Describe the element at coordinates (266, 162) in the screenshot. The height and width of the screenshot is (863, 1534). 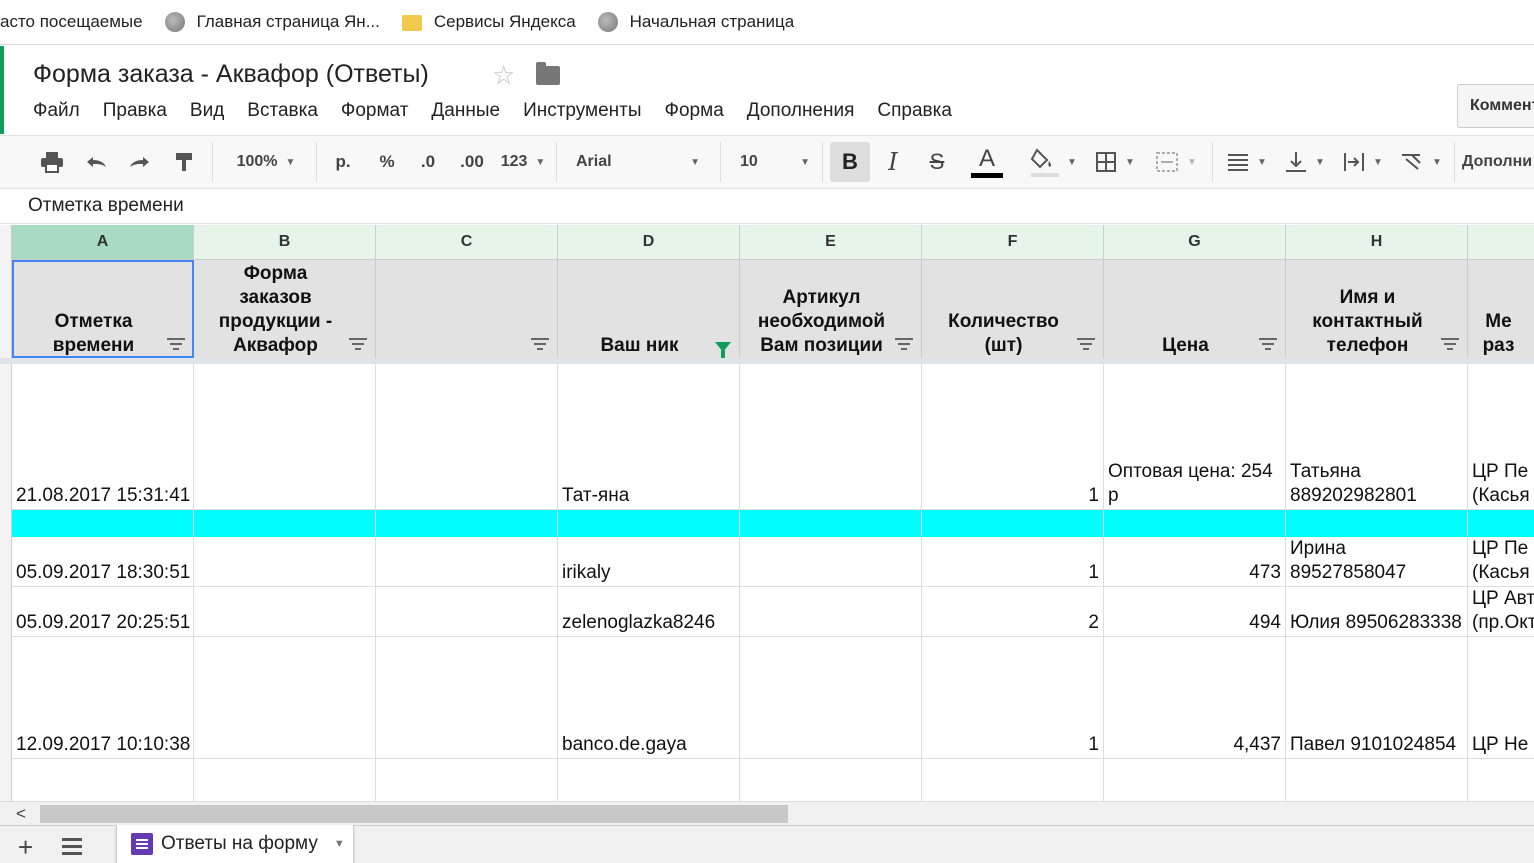
I see `zoom-select: 100% ▼` at that location.